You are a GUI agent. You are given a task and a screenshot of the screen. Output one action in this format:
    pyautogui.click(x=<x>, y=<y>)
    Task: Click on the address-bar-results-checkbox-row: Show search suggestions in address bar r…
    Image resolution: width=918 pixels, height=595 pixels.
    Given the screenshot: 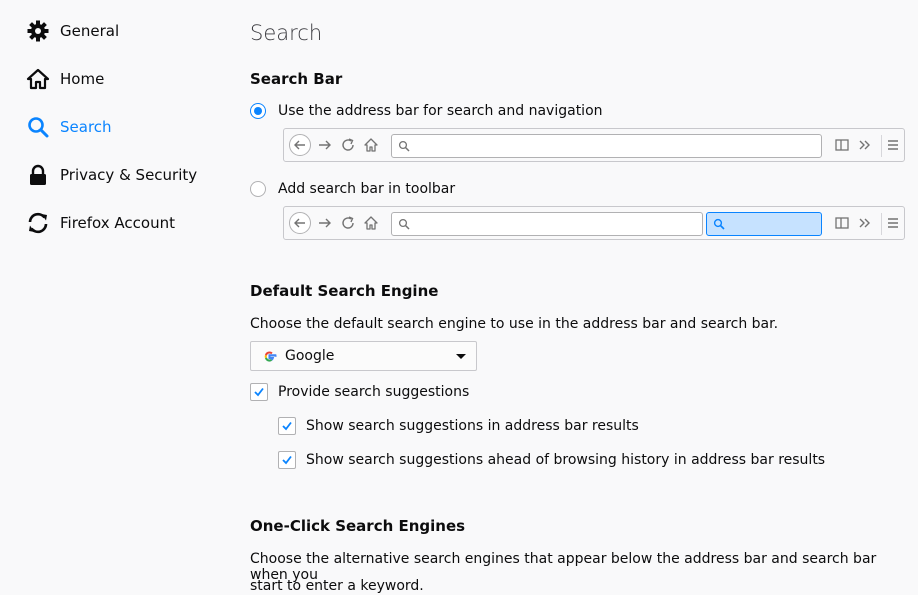 What is the action you would take?
    pyautogui.click(x=458, y=426)
    